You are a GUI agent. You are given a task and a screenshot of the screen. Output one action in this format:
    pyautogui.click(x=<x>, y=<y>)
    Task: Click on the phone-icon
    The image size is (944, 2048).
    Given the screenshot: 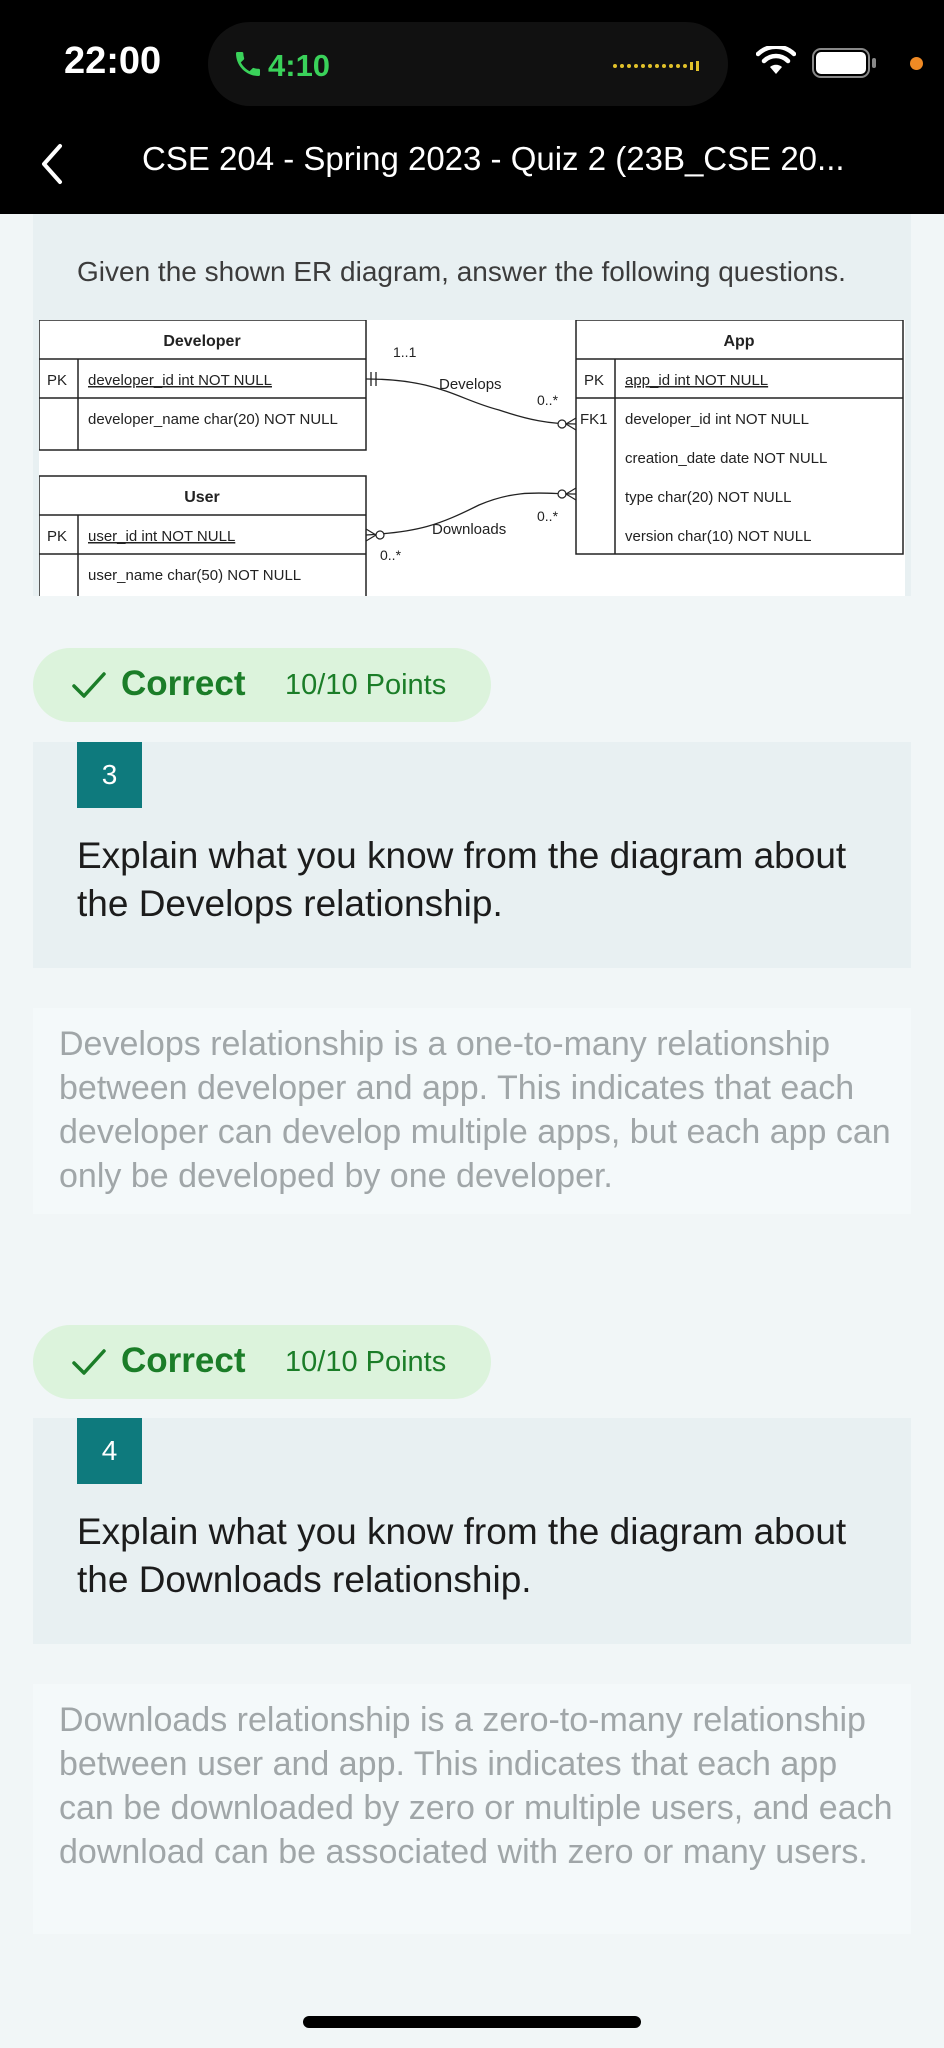 What is the action you would take?
    pyautogui.click(x=248, y=64)
    